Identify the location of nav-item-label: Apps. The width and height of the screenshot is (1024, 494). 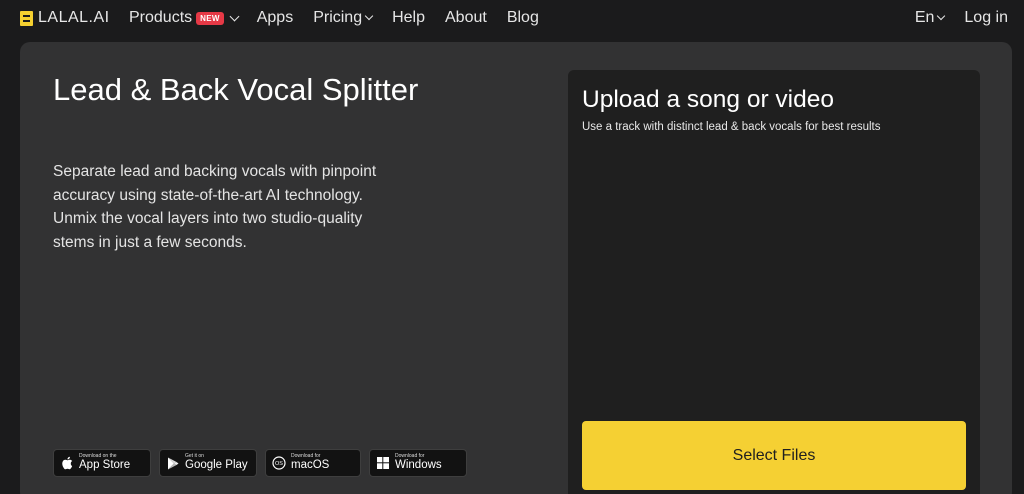
(275, 17).